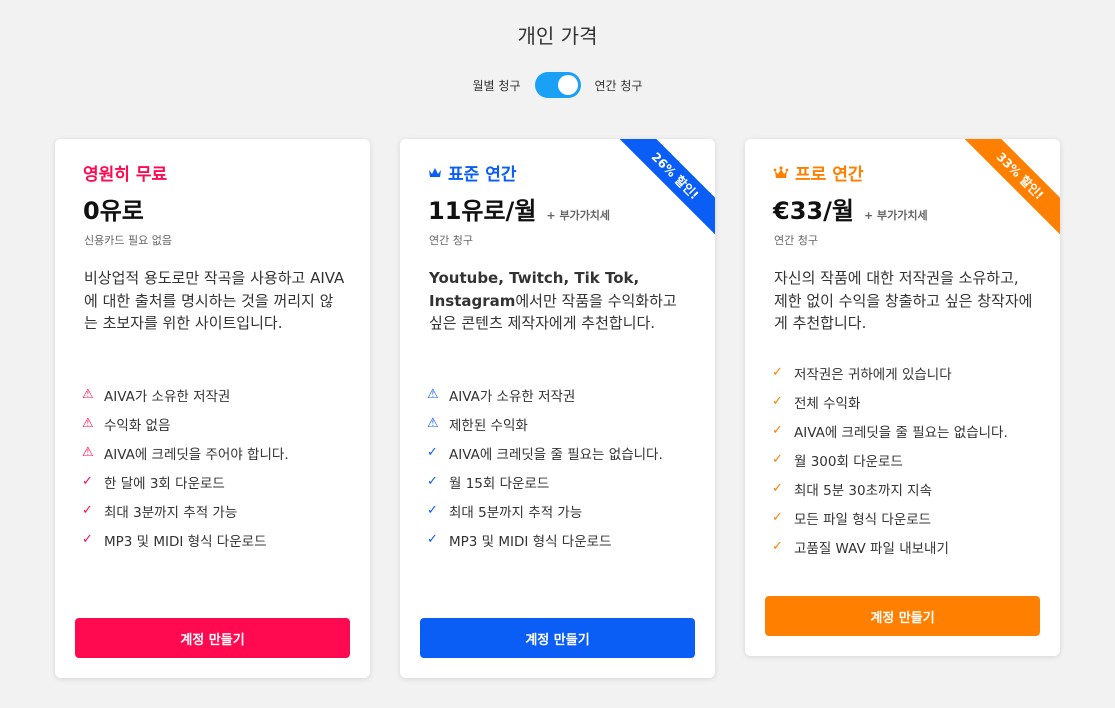  I want to click on feature-text: 최대 3분까지 추적 가능, so click(171, 512).